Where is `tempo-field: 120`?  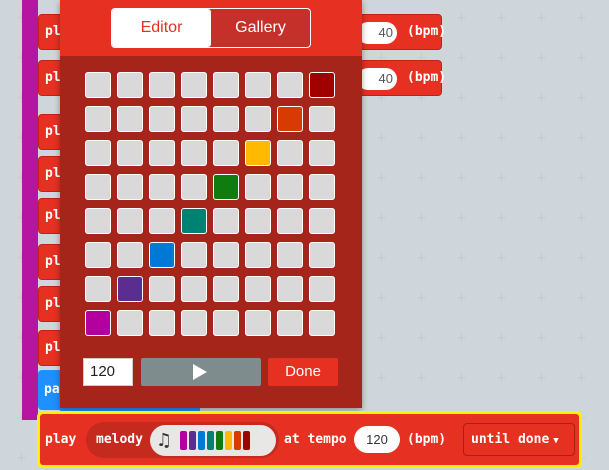 tempo-field: 120 is located at coordinates (377, 439).